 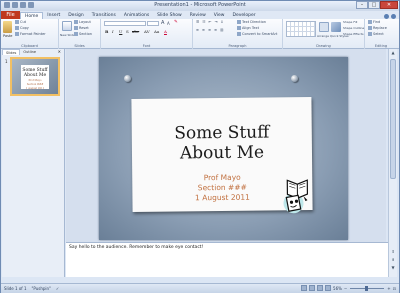 I want to click on previous-slide-icon: ⇞, so click(x=393, y=252).